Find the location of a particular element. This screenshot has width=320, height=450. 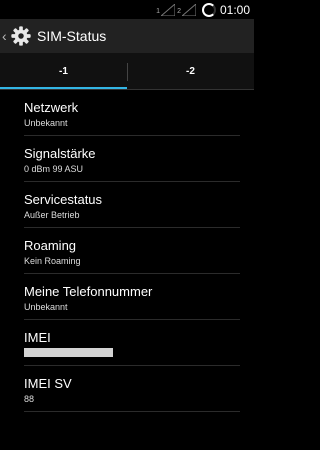

item-label: Roaming is located at coordinates (50, 245).